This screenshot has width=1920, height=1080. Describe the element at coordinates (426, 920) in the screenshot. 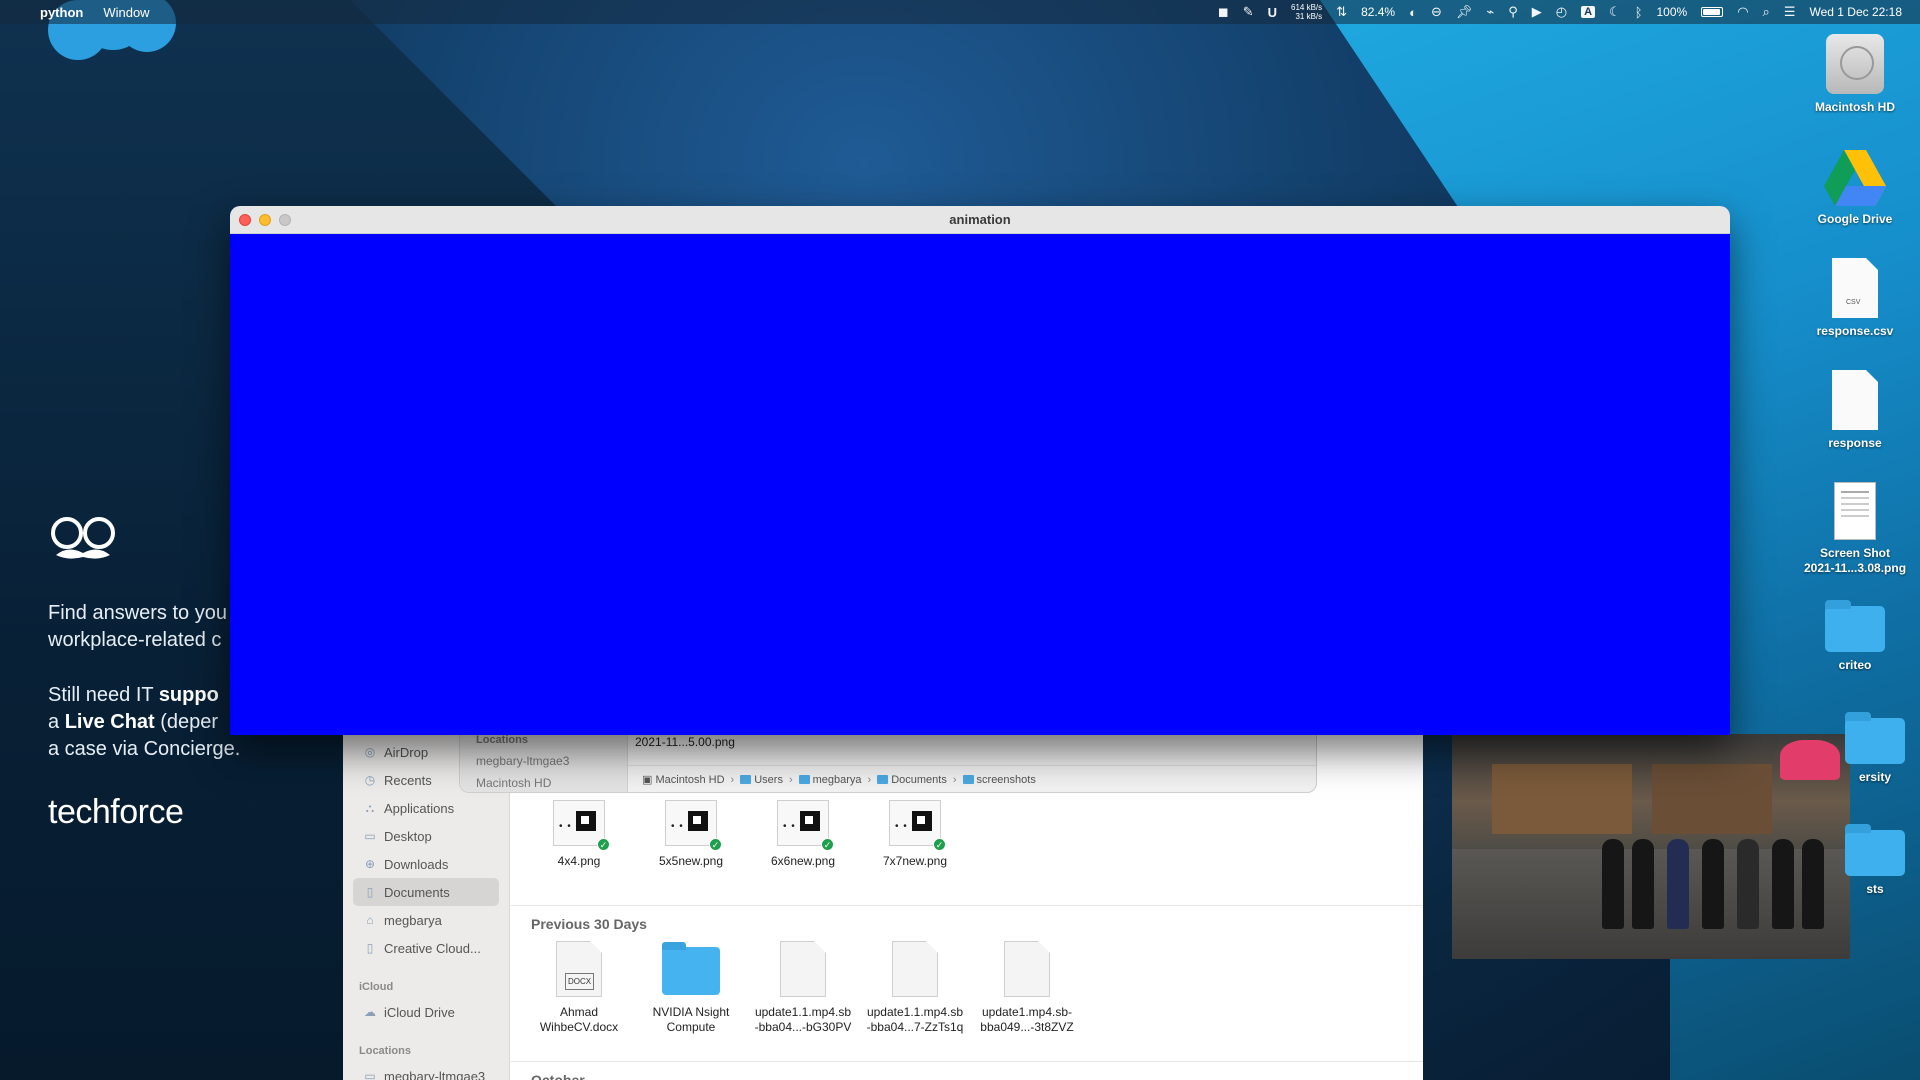

I see `sidebar-item-home: ⌂ megbarya` at that location.